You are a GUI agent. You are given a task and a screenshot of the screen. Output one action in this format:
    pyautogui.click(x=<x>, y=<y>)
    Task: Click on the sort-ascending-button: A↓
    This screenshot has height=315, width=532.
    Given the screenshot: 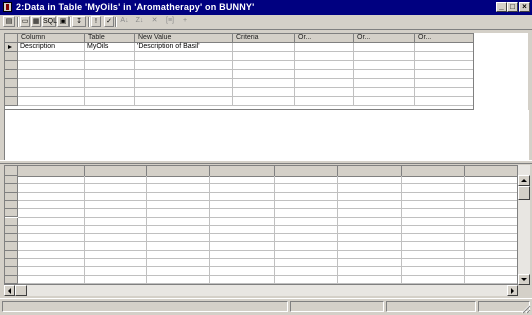 What is the action you would take?
    pyautogui.click(x=124, y=21)
    